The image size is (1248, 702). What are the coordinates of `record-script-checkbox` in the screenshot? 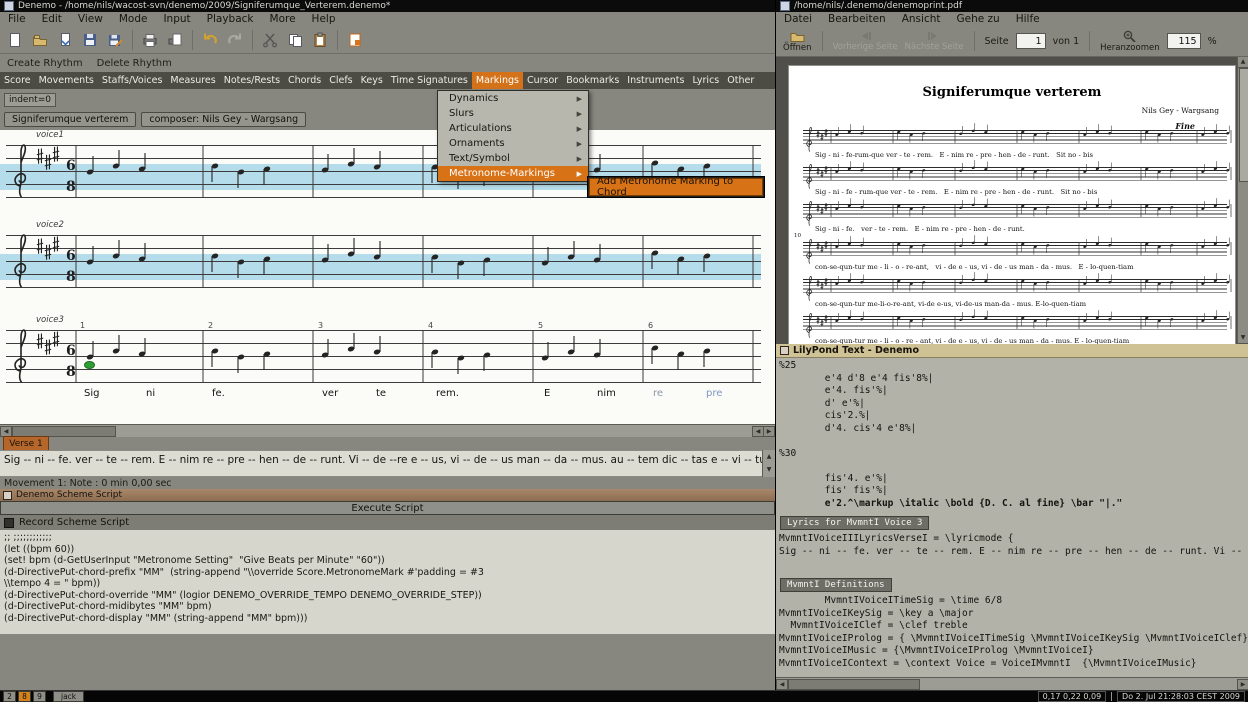 It's located at (9, 522).